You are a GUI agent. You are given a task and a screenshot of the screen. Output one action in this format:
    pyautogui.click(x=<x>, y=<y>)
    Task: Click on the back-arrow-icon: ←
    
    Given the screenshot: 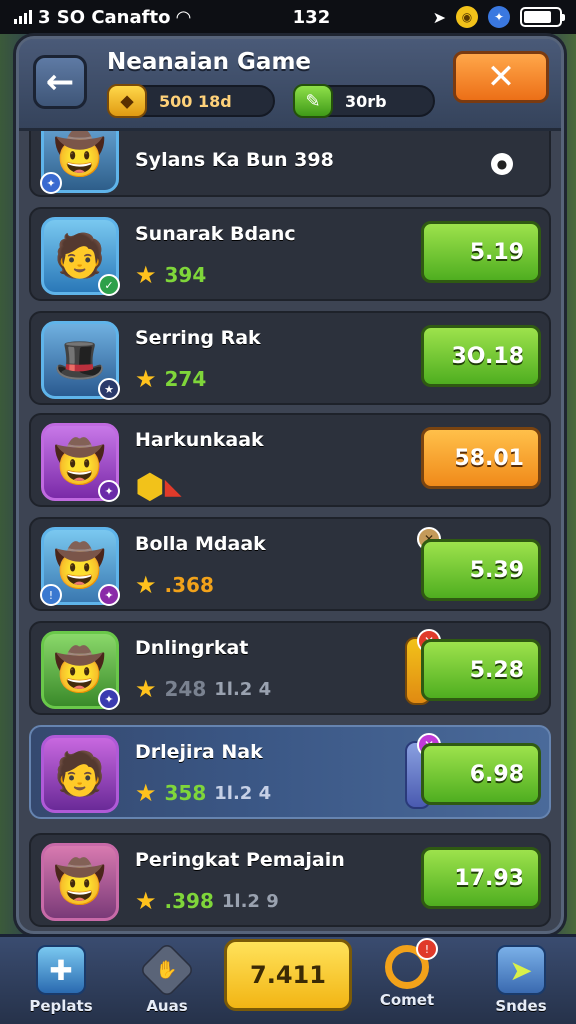 What is the action you would take?
    pyautogui.click(x=60, y=82)
    